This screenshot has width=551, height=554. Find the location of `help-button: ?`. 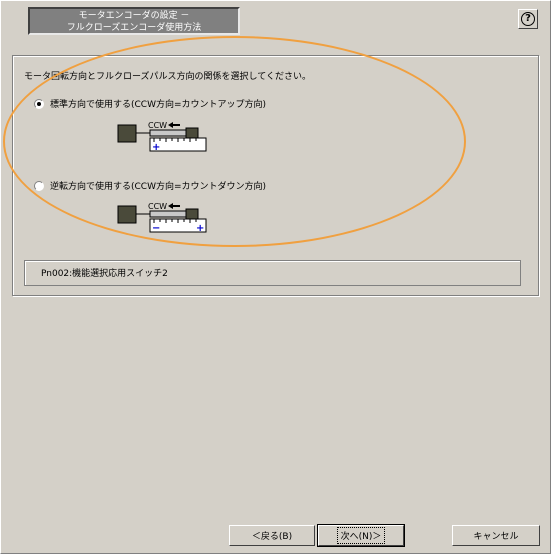

help-button: ? is located at coordinates (528, 19).